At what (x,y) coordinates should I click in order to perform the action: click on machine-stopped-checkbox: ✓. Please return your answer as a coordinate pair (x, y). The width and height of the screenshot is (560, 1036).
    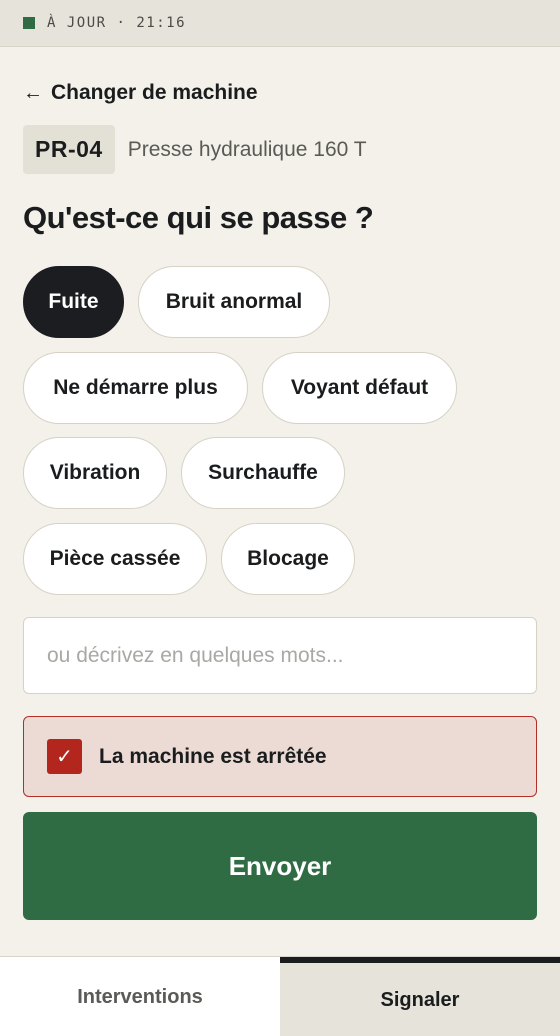
    Looking at the image, I should click on (64, 756).